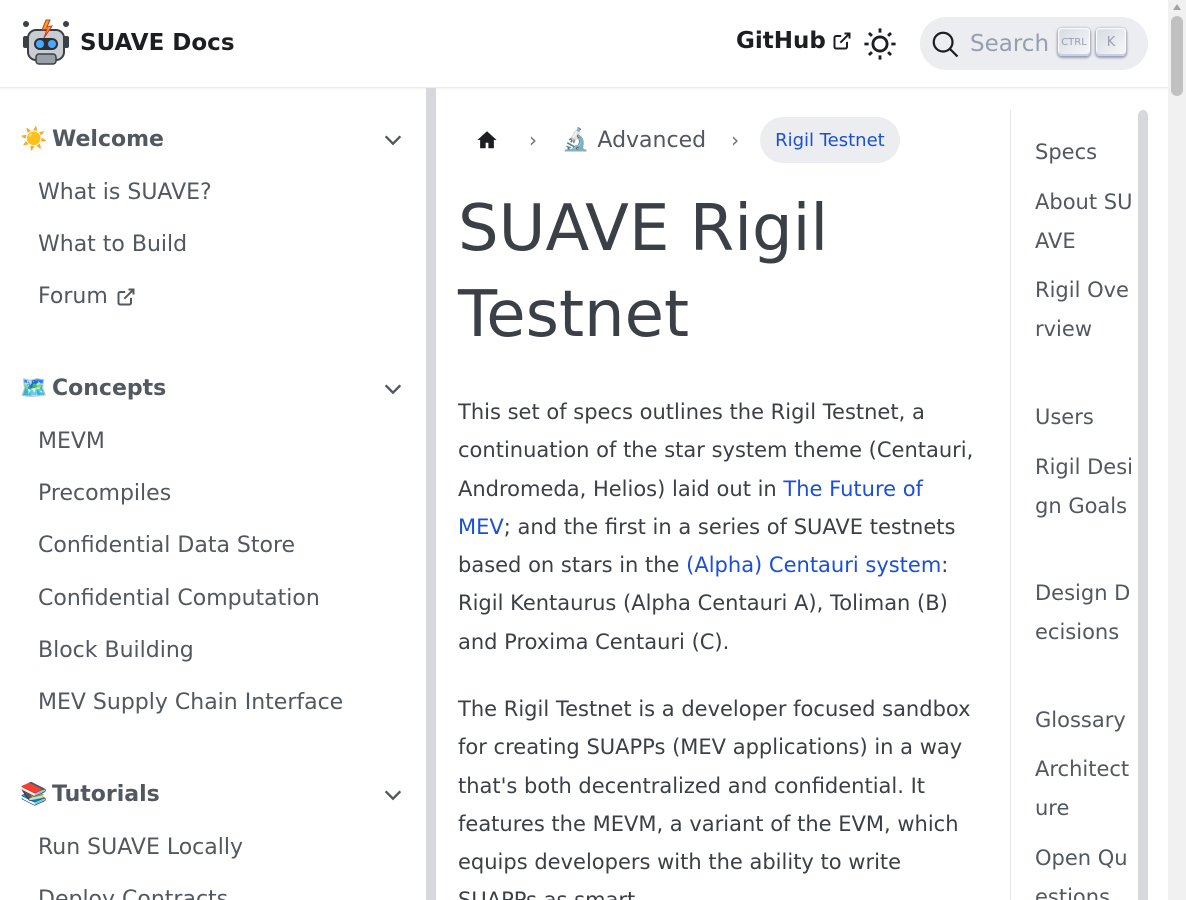 The height and width of the screenshot is (900, 1186). What do you see at coordinates (1085, 221) in the screenshot?
I see `toc-item-about-suave: About SUAVE` at bounding box center [1085, 221].